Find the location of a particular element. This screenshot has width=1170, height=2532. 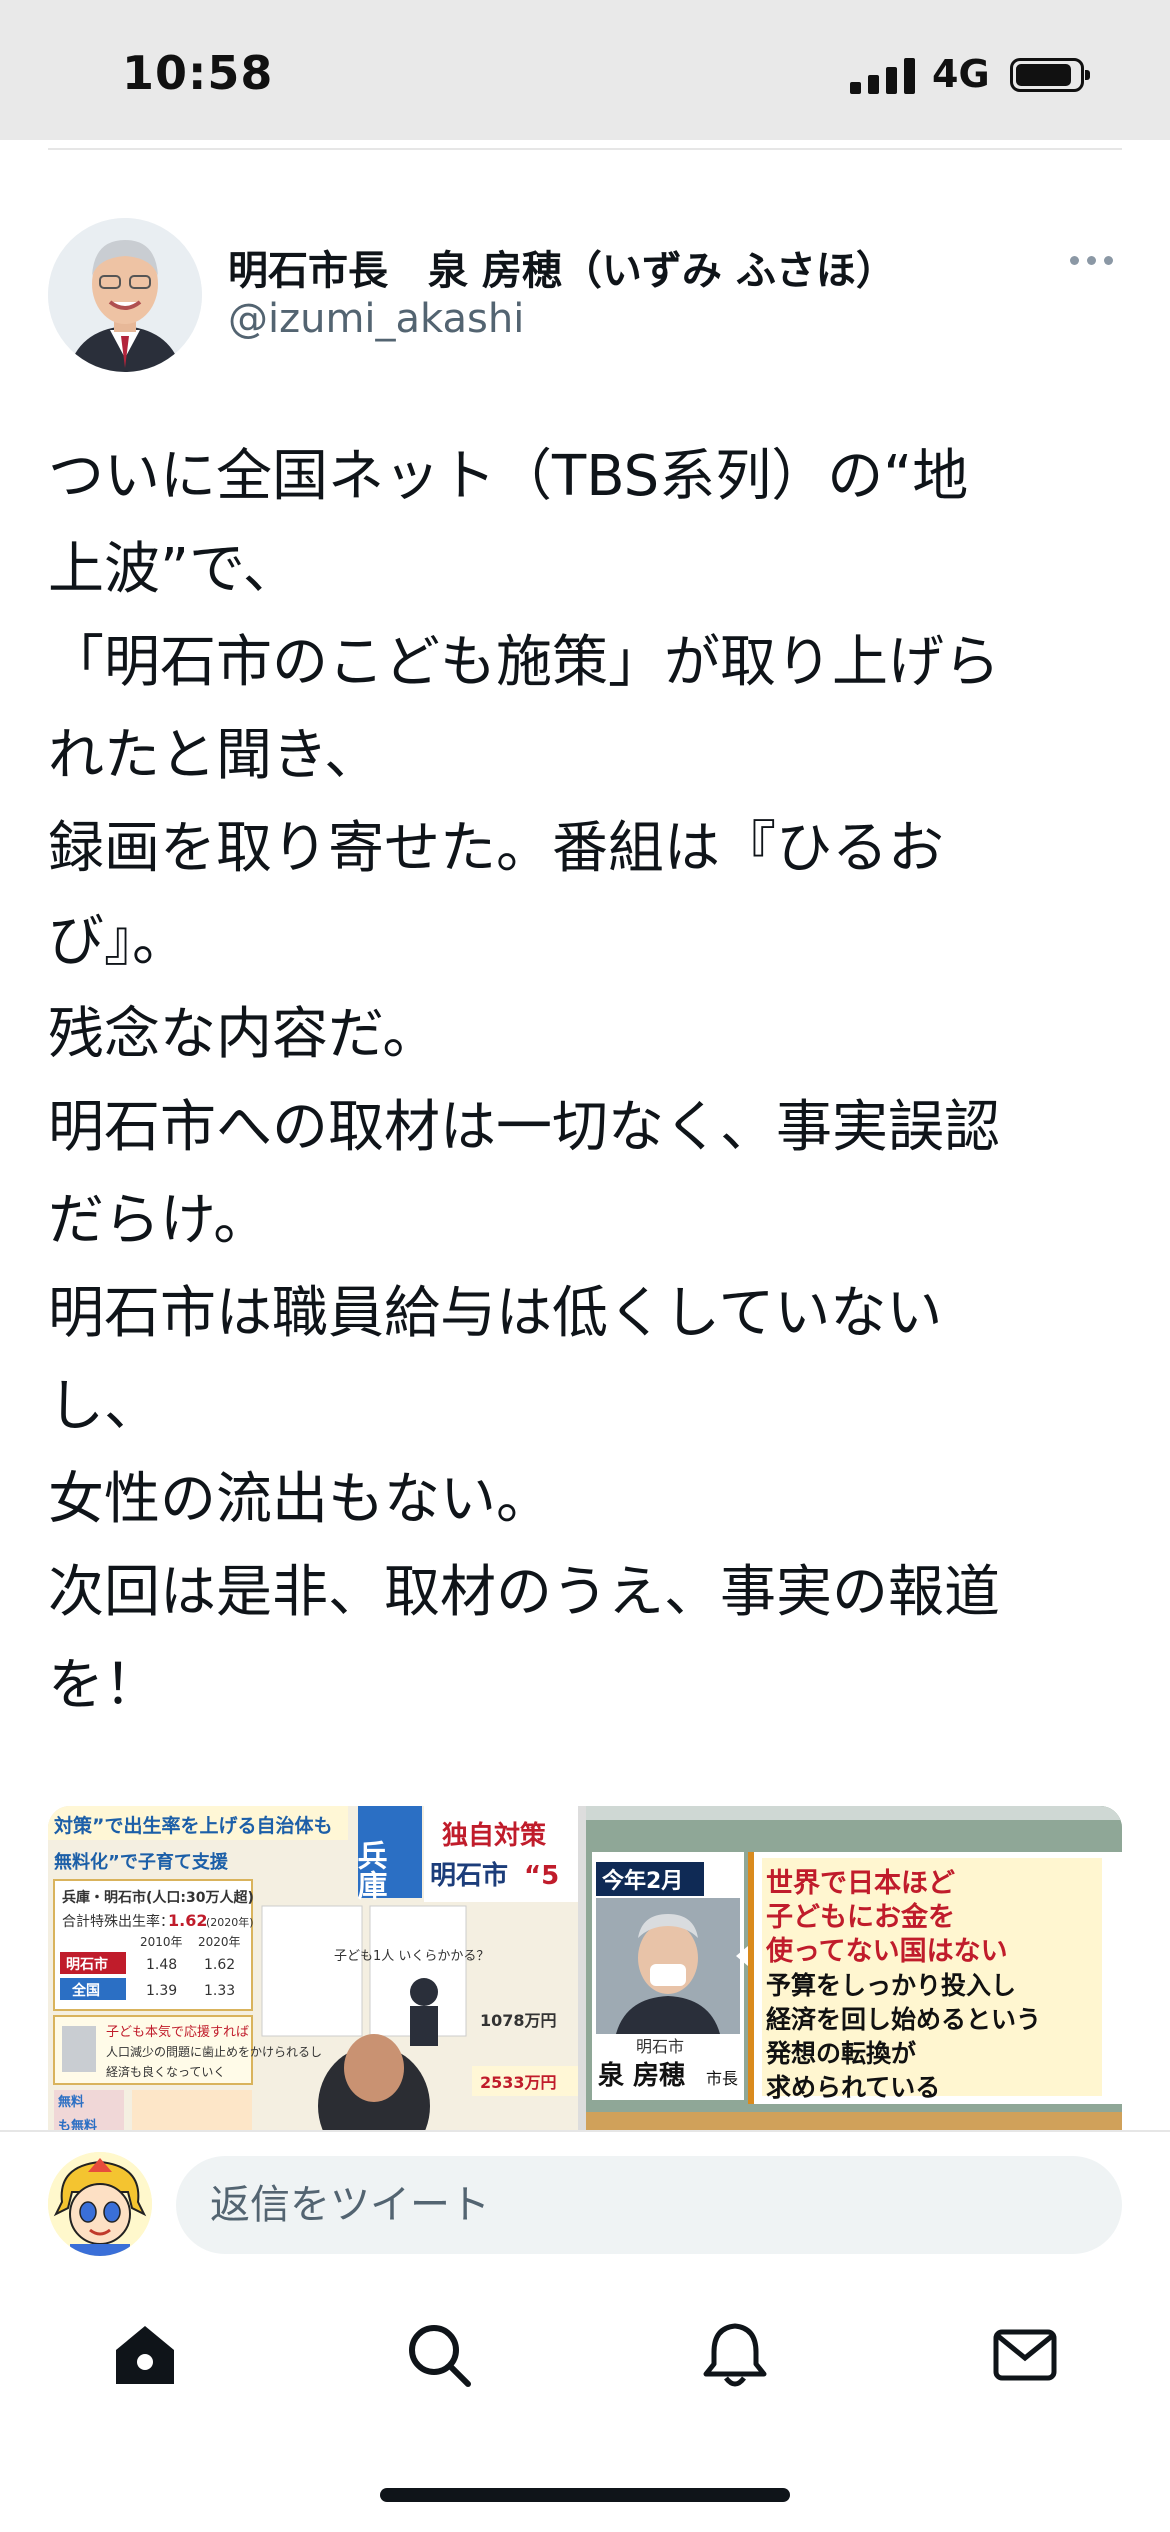

media-left-row1-label: 明石市 is located at coordinates (87, 1964).